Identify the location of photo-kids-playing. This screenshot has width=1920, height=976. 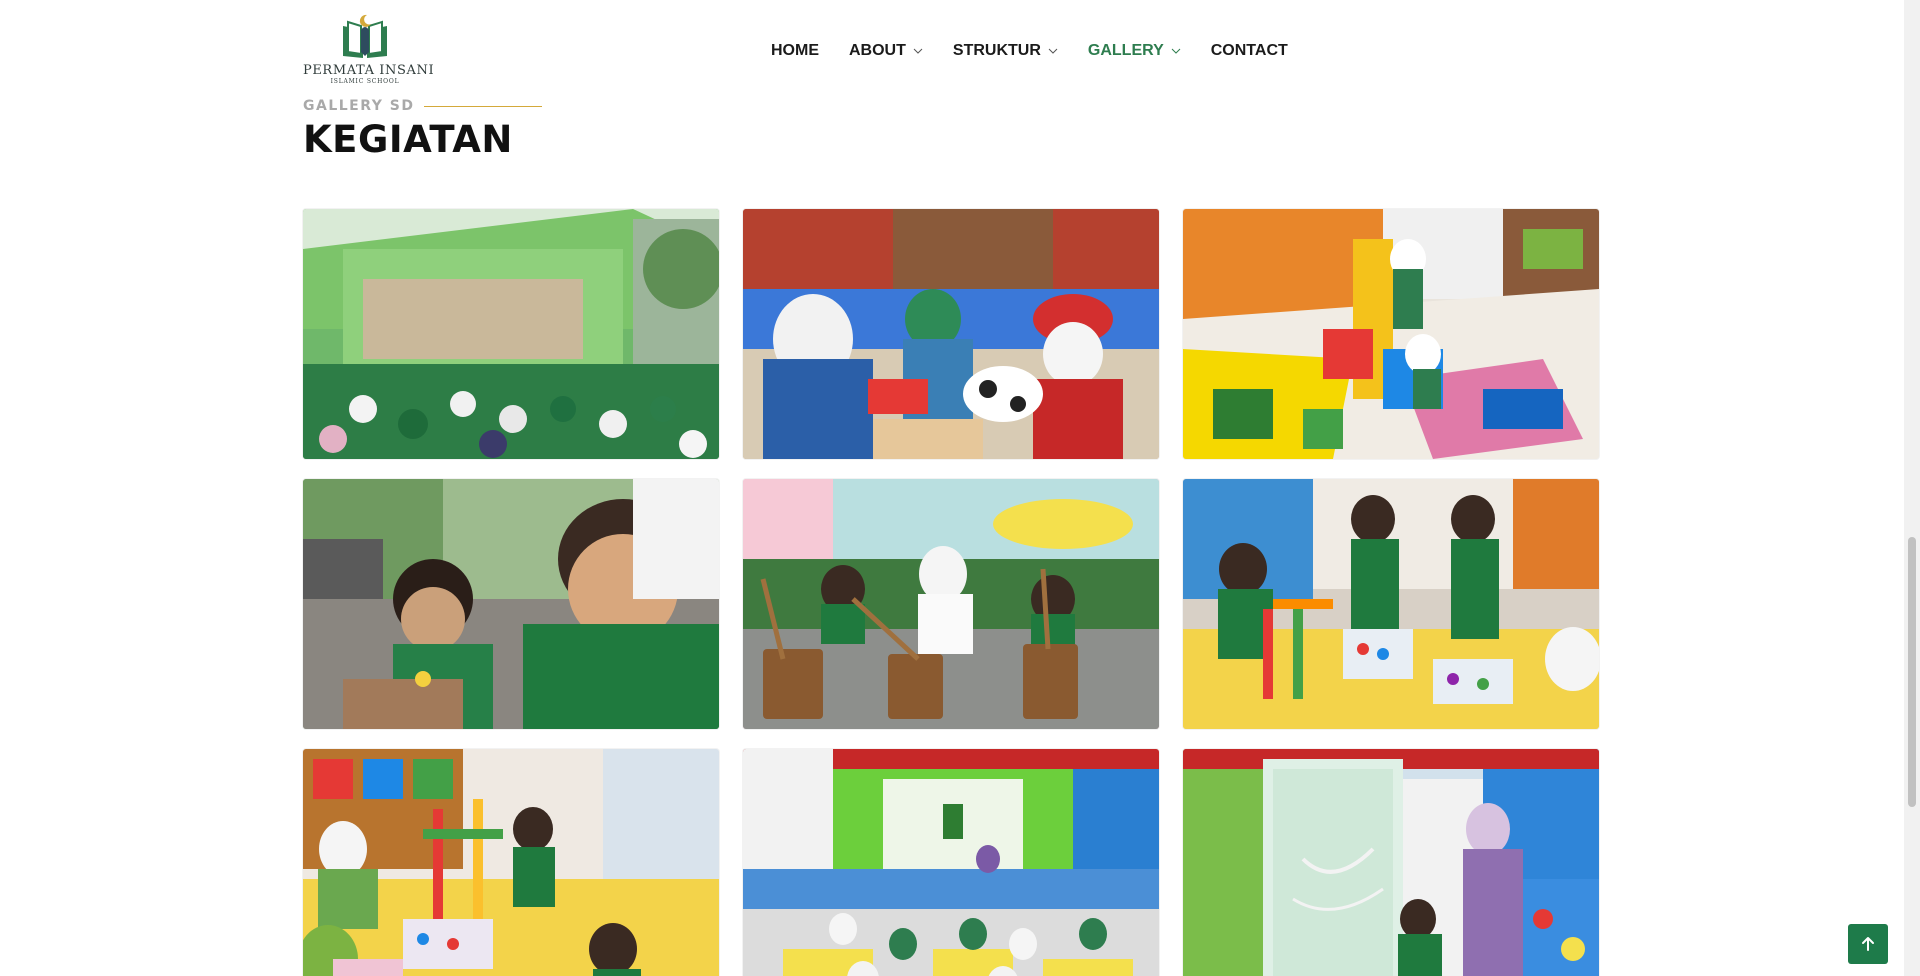
(951, 334).